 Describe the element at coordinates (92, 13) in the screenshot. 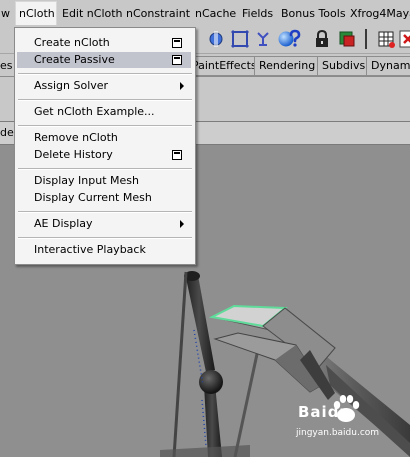

I see `menu-edit-ncloth: Edit nCloth` at that location.